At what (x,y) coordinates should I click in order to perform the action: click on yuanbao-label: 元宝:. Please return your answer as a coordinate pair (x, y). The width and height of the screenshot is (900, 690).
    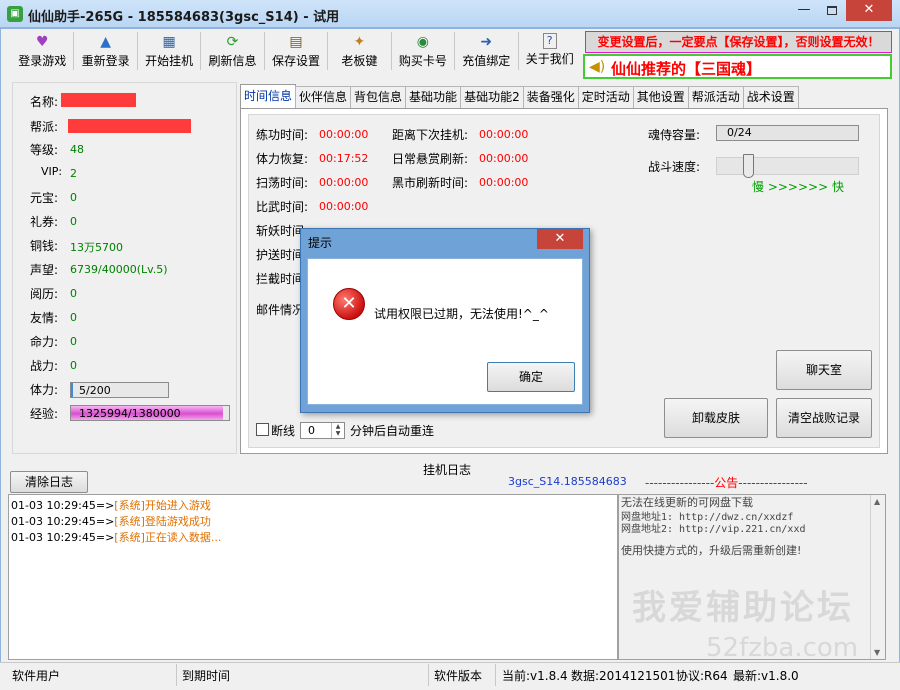
    Looking at the image, I should click on (44, 198).